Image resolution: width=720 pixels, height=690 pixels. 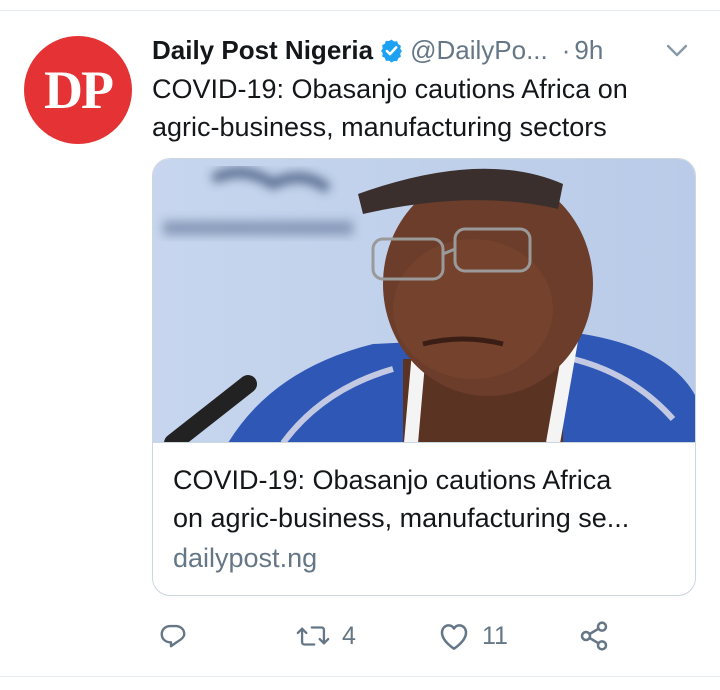 I want to click on reply-icon, so click(x=173, y=636).